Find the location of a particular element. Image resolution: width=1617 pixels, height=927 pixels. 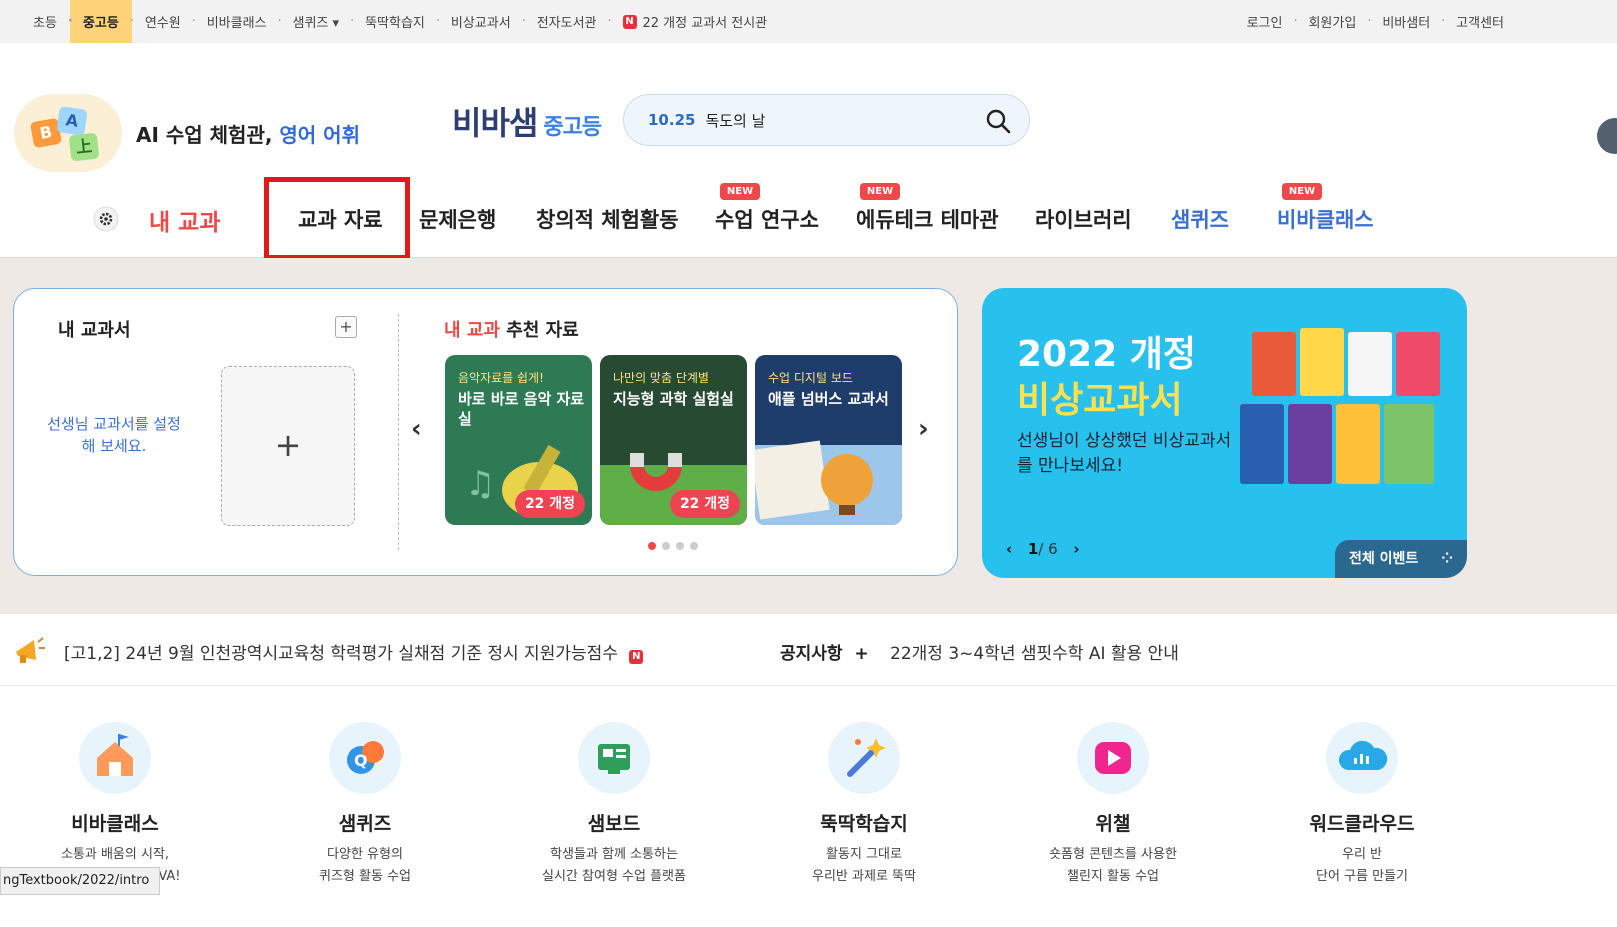

link-vivaclass: 비바클래스 is located at coordinates (236, 21).